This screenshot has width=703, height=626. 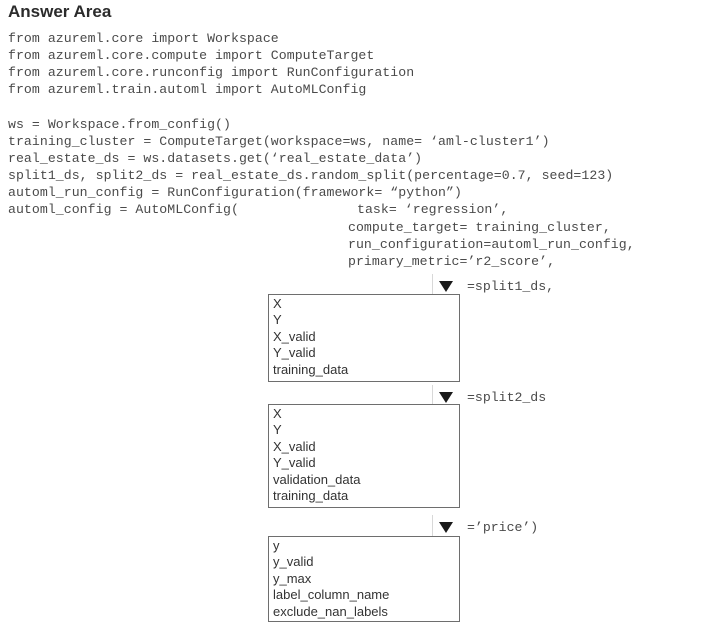 I want to click on dropdown-option: y, so click(x=366, y=546).